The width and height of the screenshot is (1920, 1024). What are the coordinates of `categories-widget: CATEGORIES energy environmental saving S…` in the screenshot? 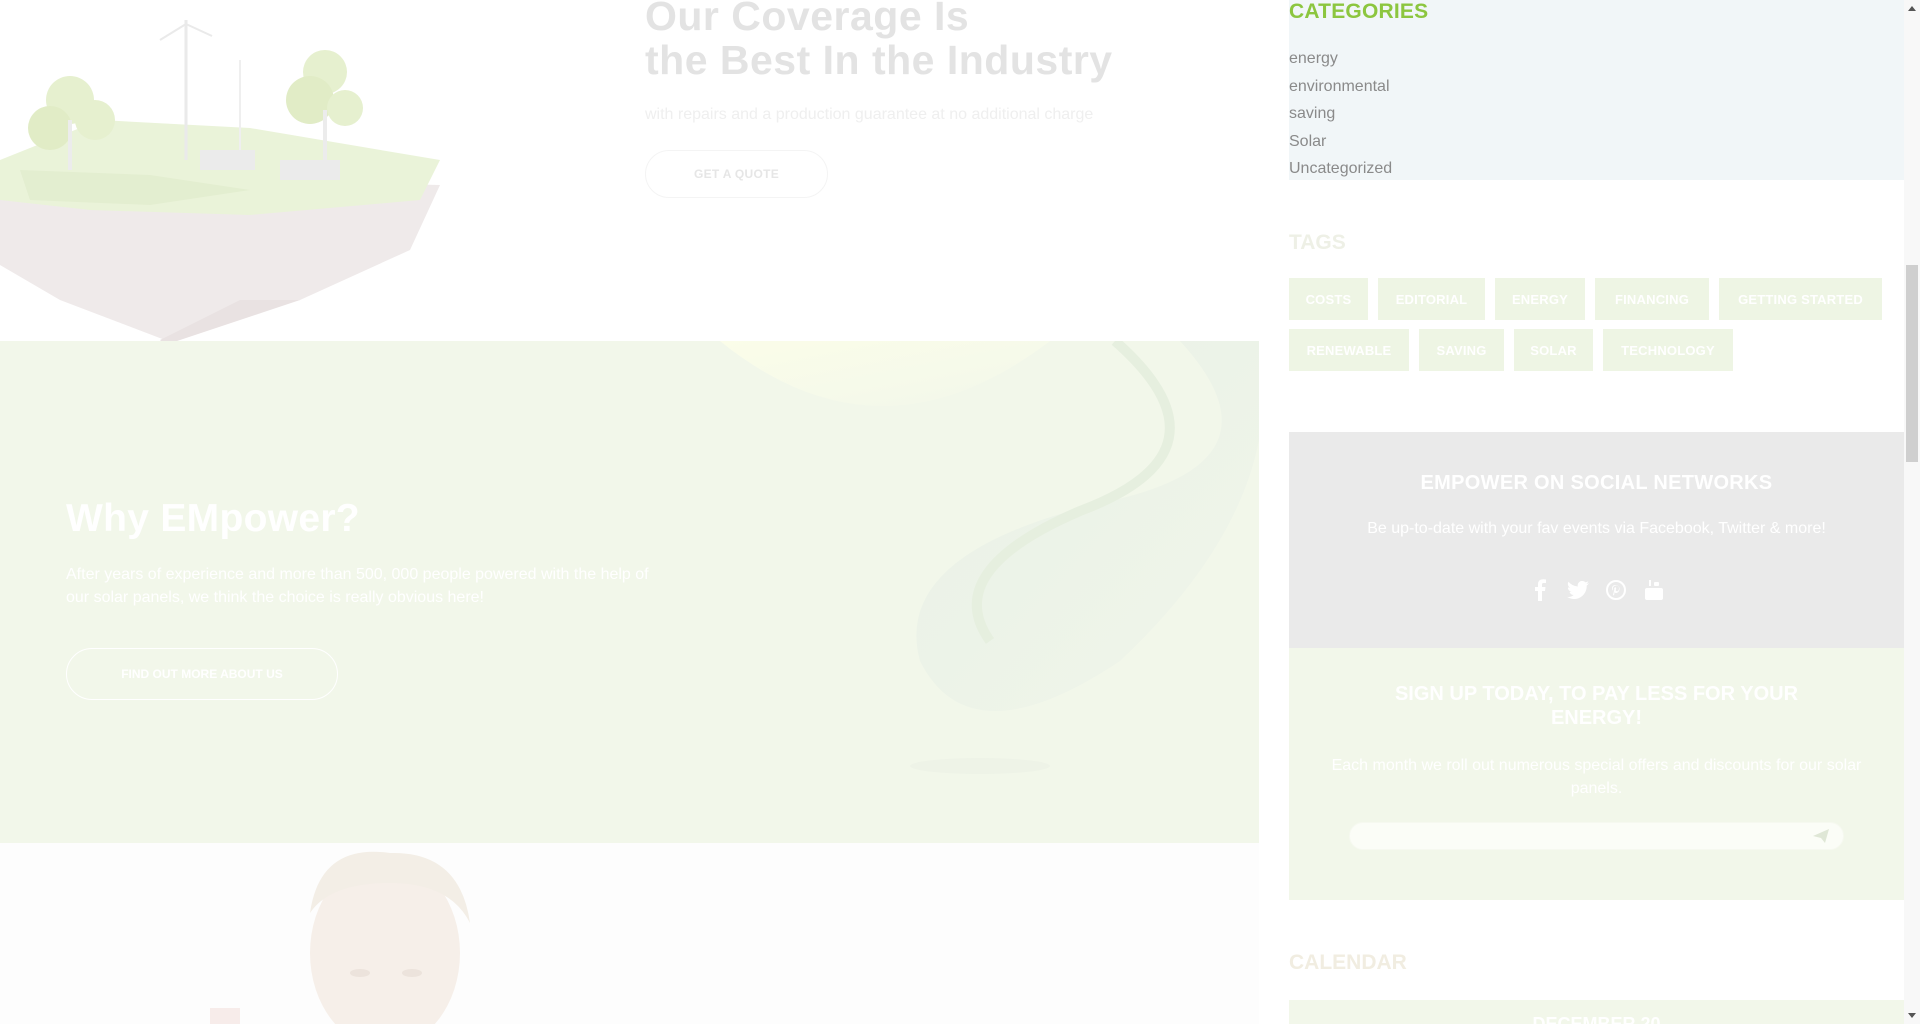 It's located at (1596, 90).